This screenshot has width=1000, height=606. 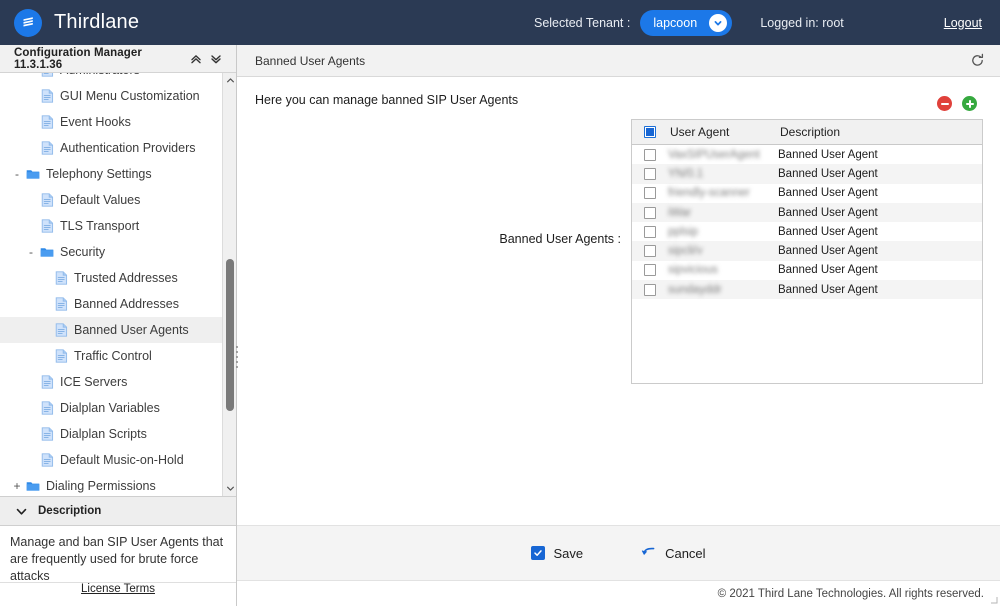 What do you see at coordinates (216, 59) in the screenshot?
I see `double-chevron-down-icon` at bounding box center [216, 59].